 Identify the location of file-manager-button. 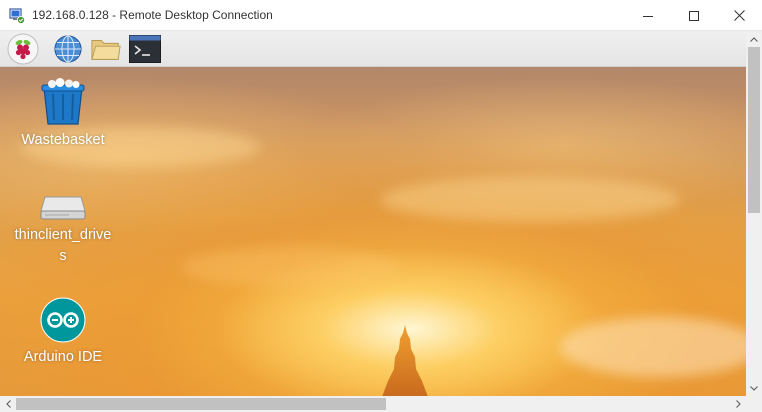
(106, 49).